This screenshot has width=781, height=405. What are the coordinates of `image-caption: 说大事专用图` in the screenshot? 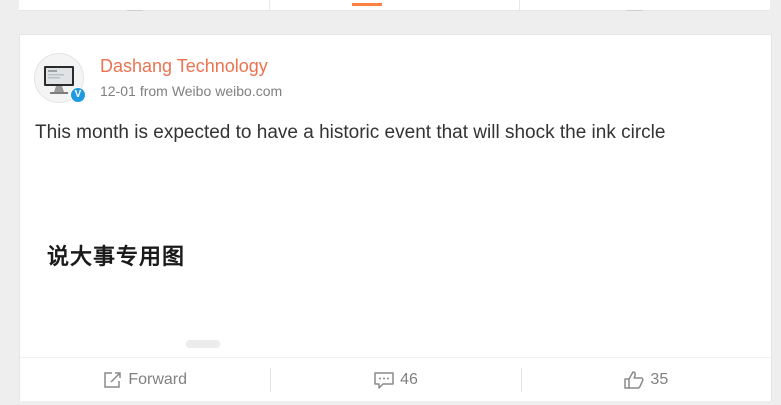 It's located at (116, 257).